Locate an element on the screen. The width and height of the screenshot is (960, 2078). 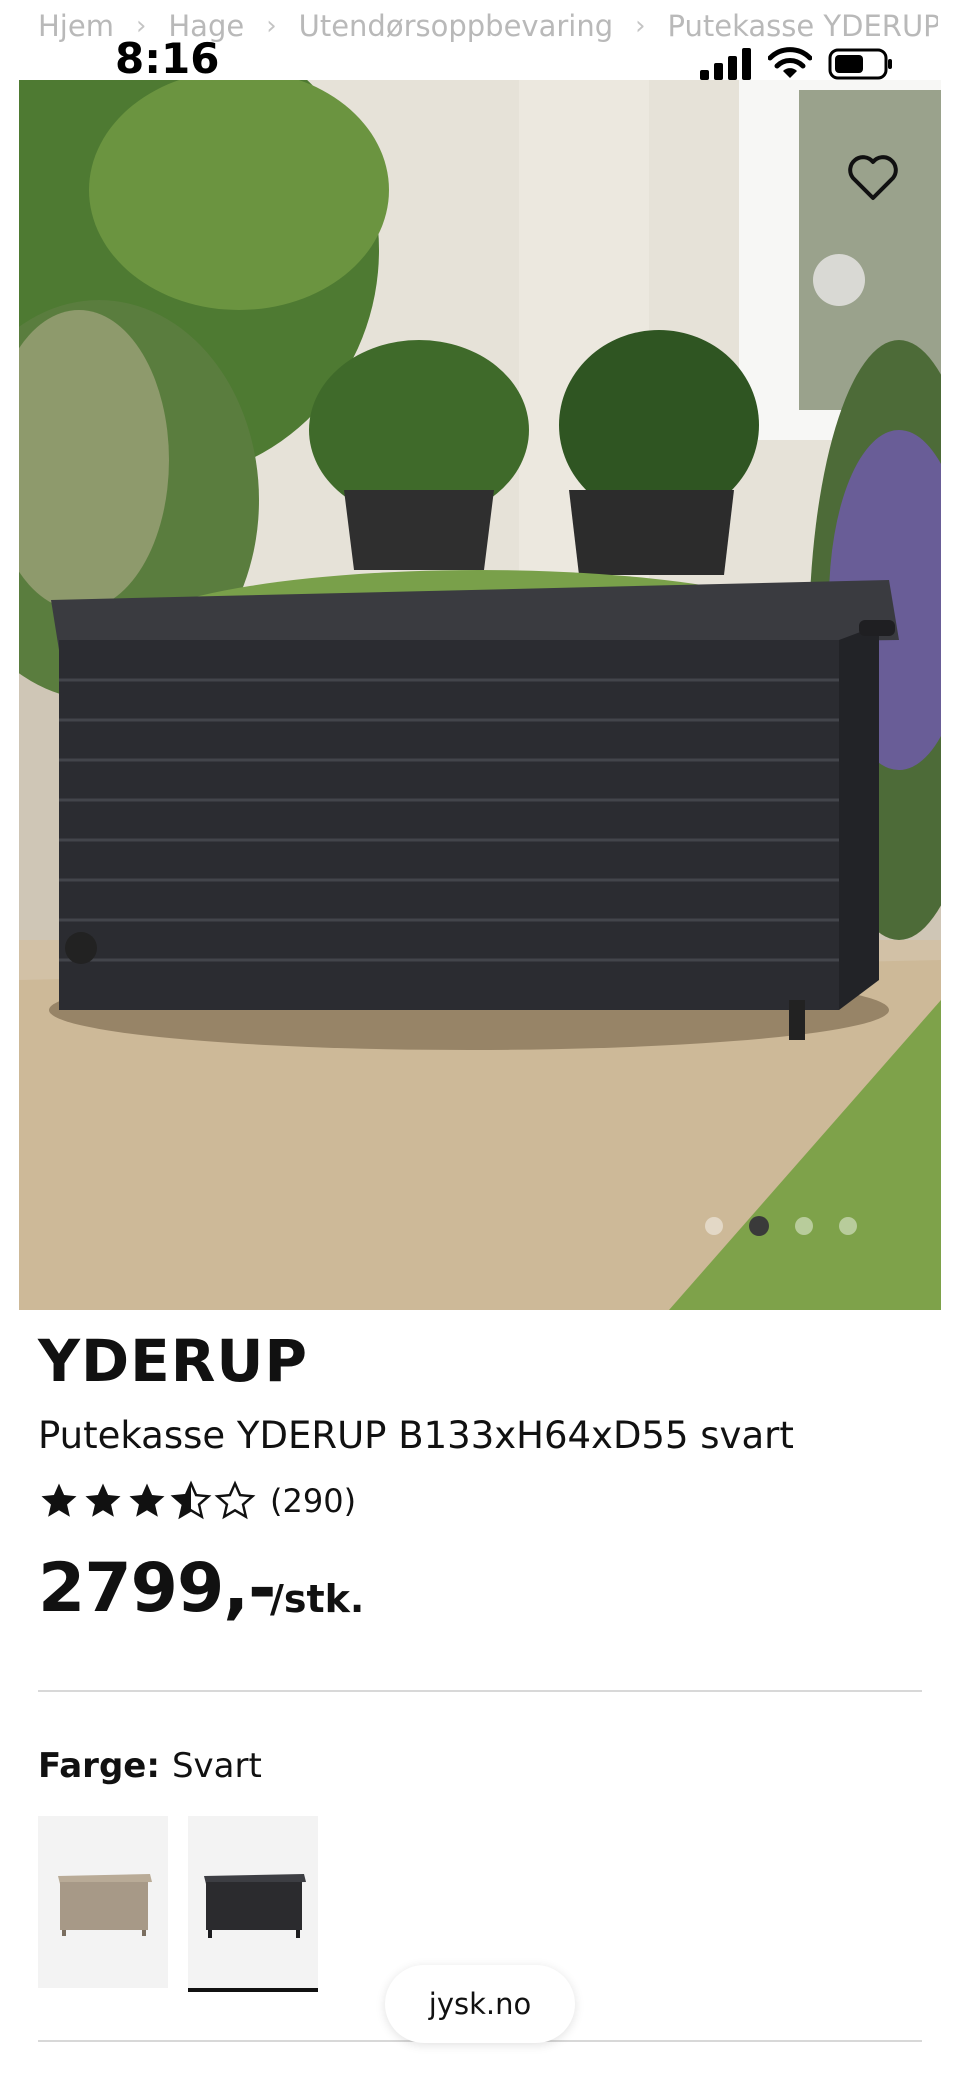
black-box-thumbnail is located at coordinates (255, 1906).